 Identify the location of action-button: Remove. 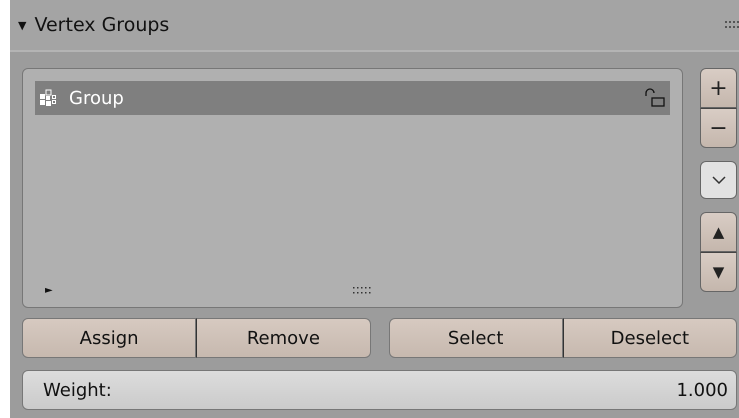
(283, 338).